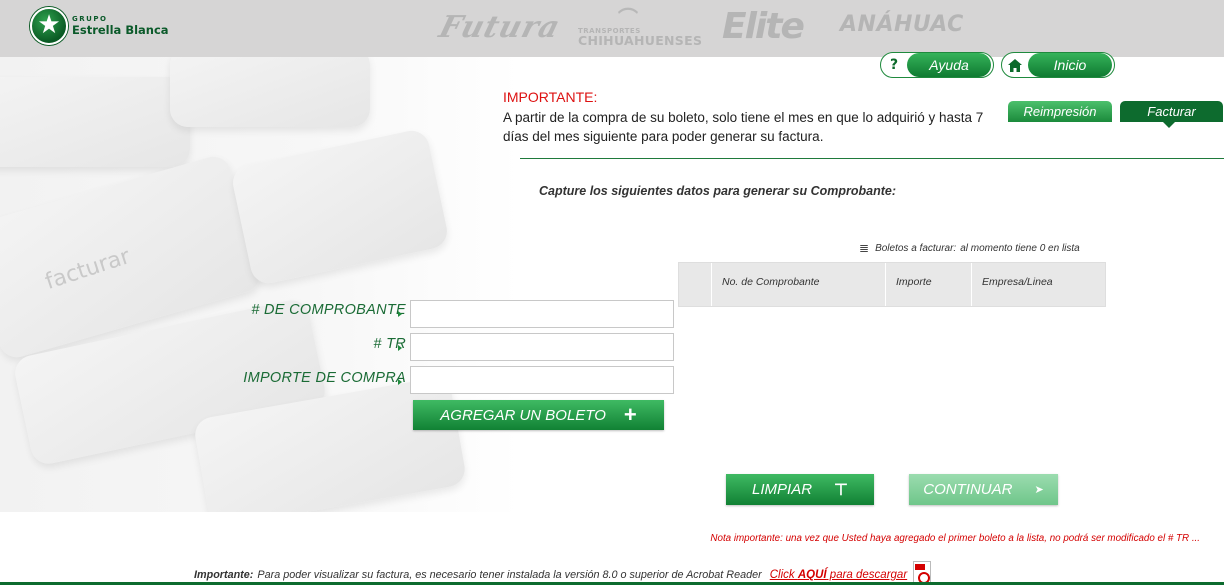 The height and width of the screenshot is (585, 1224). What do you see at coordinates (630, 414) in the screenshot?
I see `plus-icon: +` at bounding box center [630, 414].